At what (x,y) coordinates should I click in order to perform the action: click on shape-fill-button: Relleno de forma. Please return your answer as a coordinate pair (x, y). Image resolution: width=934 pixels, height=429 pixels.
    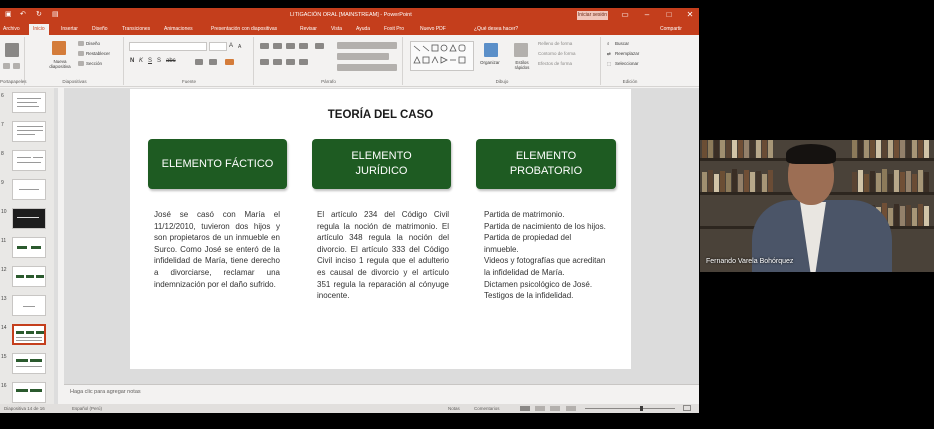
    Looking at the image, I should click on (555, 43).